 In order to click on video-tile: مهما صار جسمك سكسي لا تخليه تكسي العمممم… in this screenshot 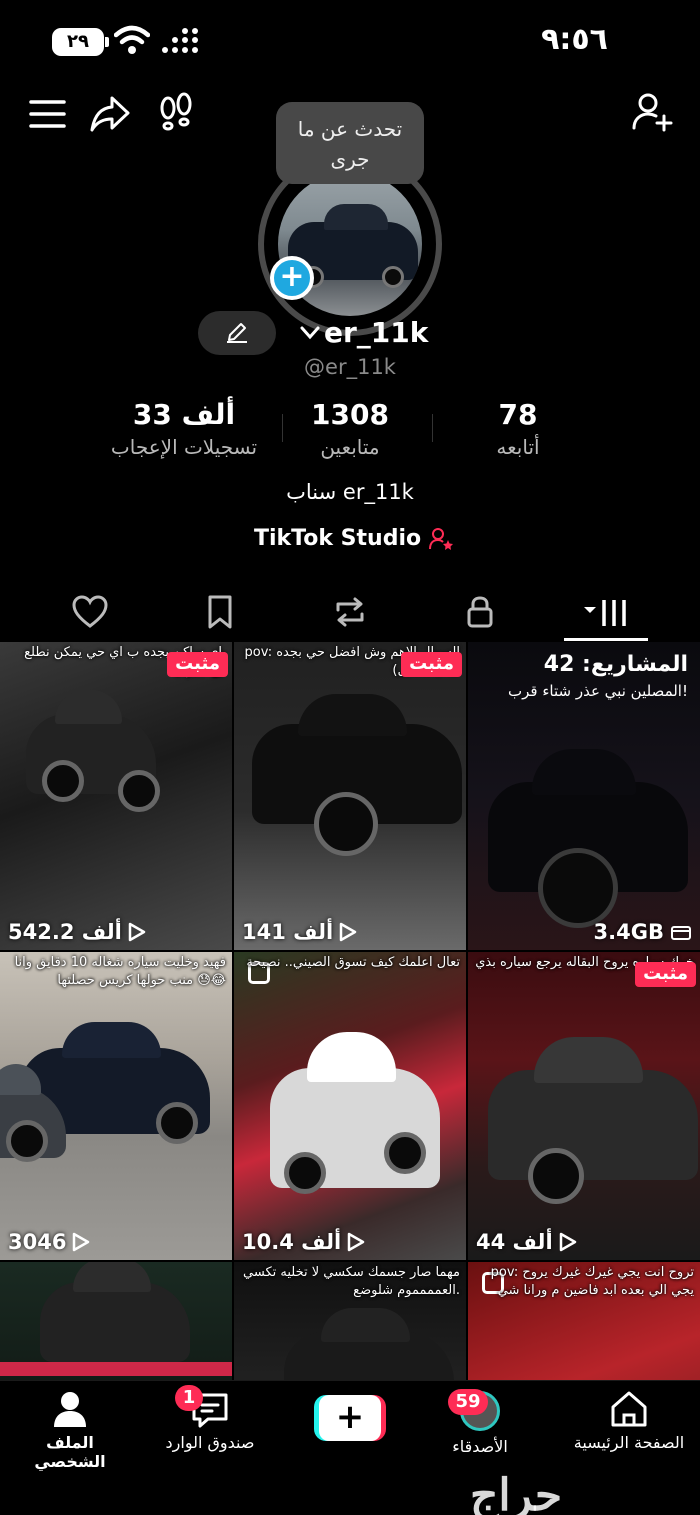, I will do `click(350, 1321)`.